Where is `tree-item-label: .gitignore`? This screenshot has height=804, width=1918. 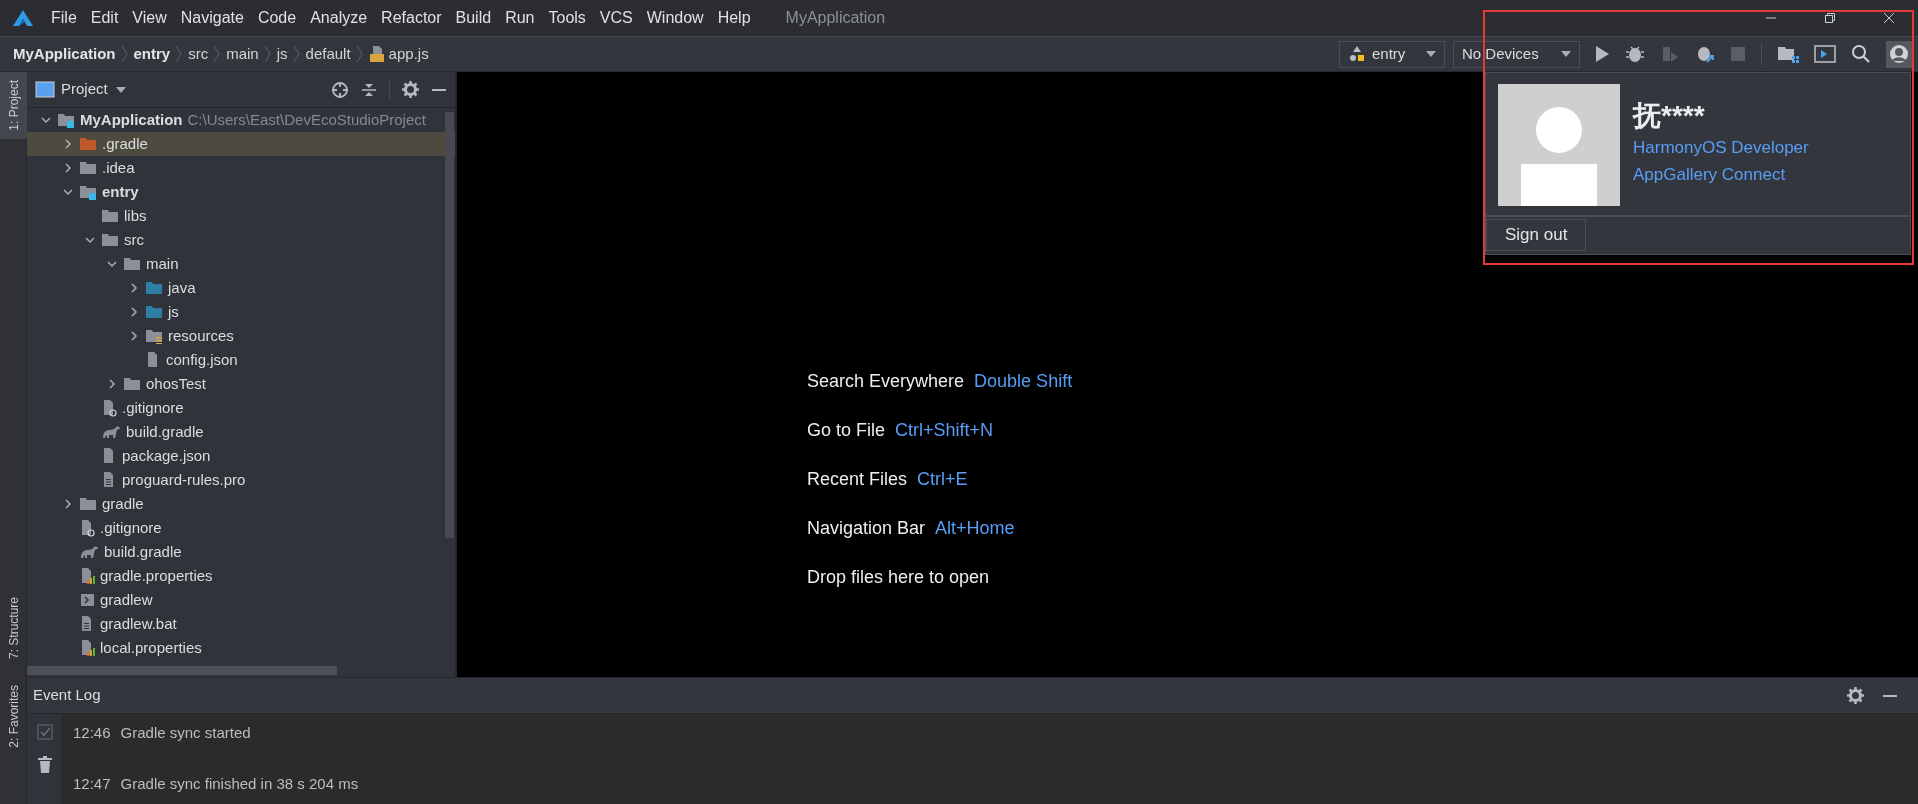 tree-item-label: .gitignore is located at coordinates (131, 527).